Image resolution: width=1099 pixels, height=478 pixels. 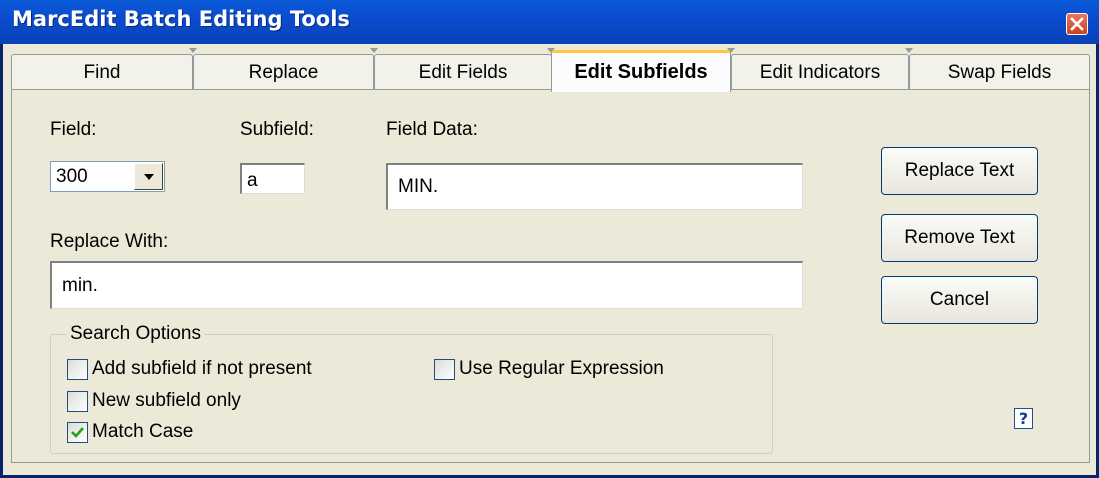 I want to click on field-dropdown-button, so click(x=148, y=176).